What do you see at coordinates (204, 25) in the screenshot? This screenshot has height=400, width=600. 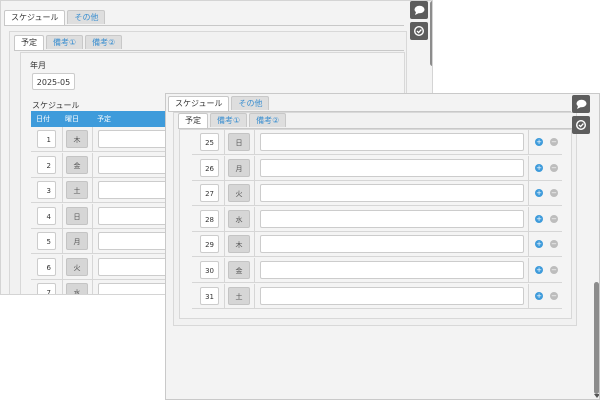 I see `tab-divider` at bounding box center [204, 25].